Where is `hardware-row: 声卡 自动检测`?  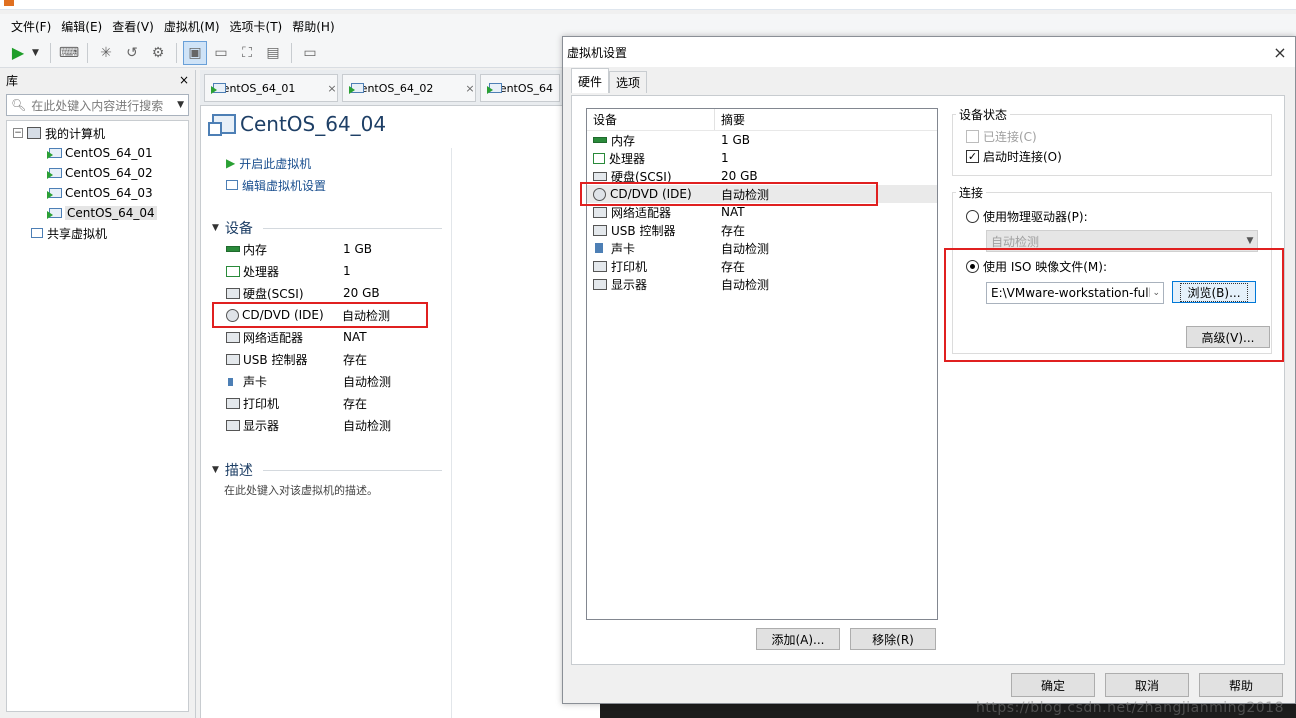
hardware-row: 声卡 自动检测 is located at coordinates (762, 248).